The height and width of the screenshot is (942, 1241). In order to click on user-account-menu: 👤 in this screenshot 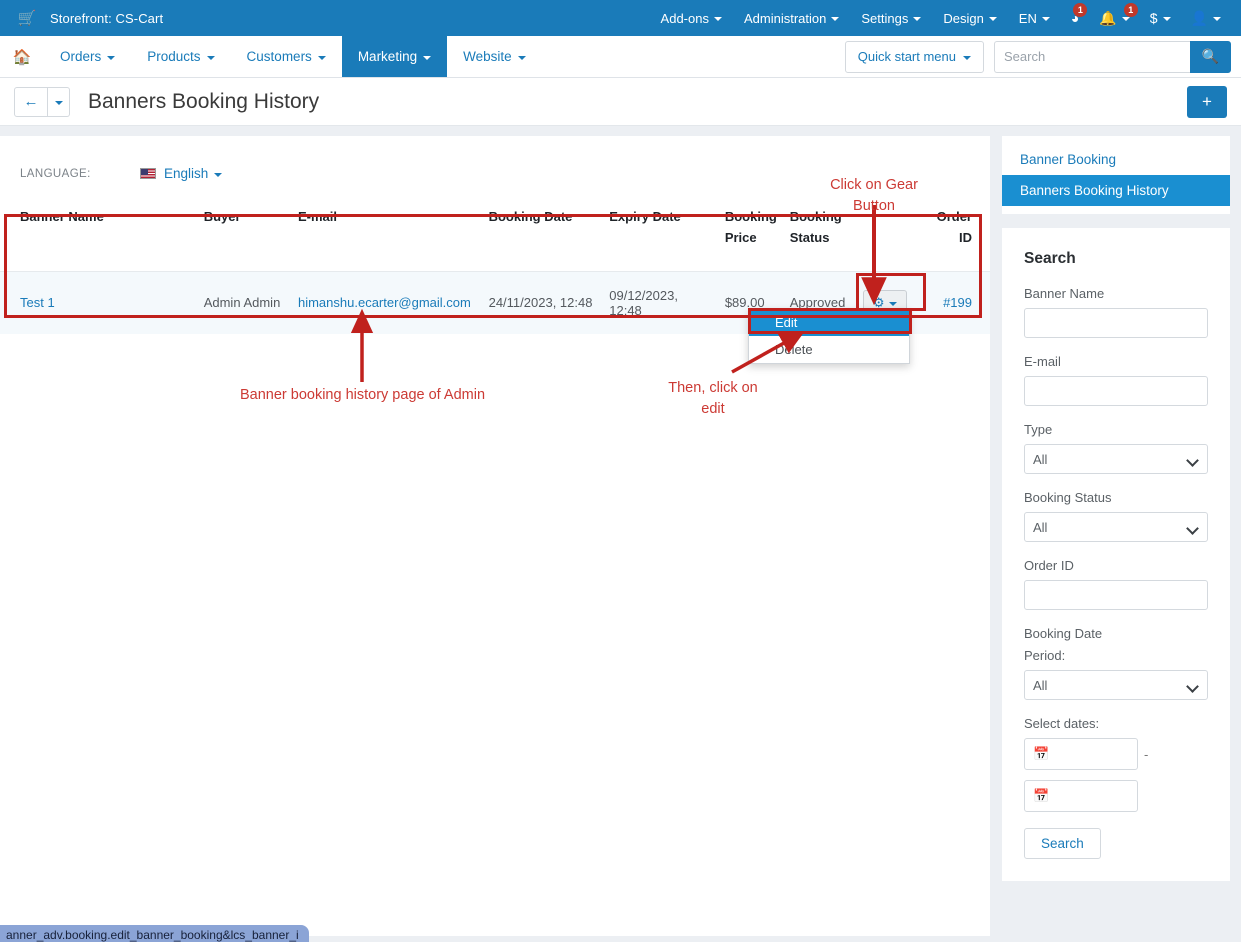, I will do `click(1206, 18)`.